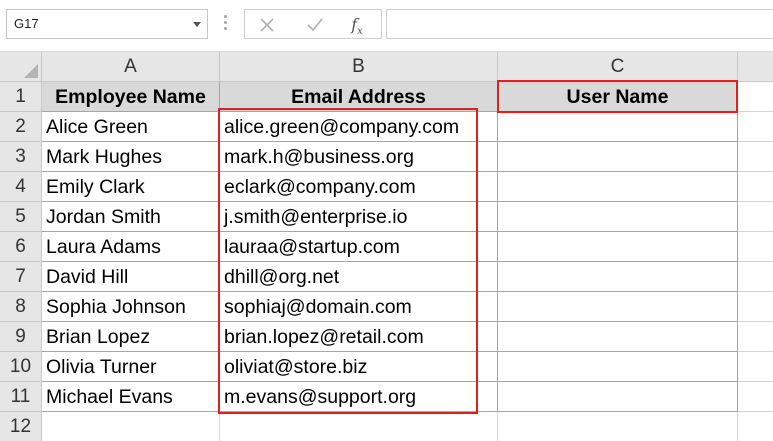 The image size is (773, 441). What do you see at coordinates (618, 247) in the screenshot?
I see `table-cell-c6` at bounding box center [618, 247].